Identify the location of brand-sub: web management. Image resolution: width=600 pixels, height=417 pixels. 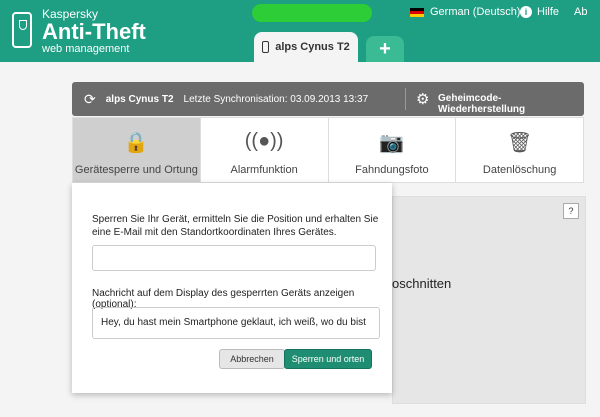
(86, 49).